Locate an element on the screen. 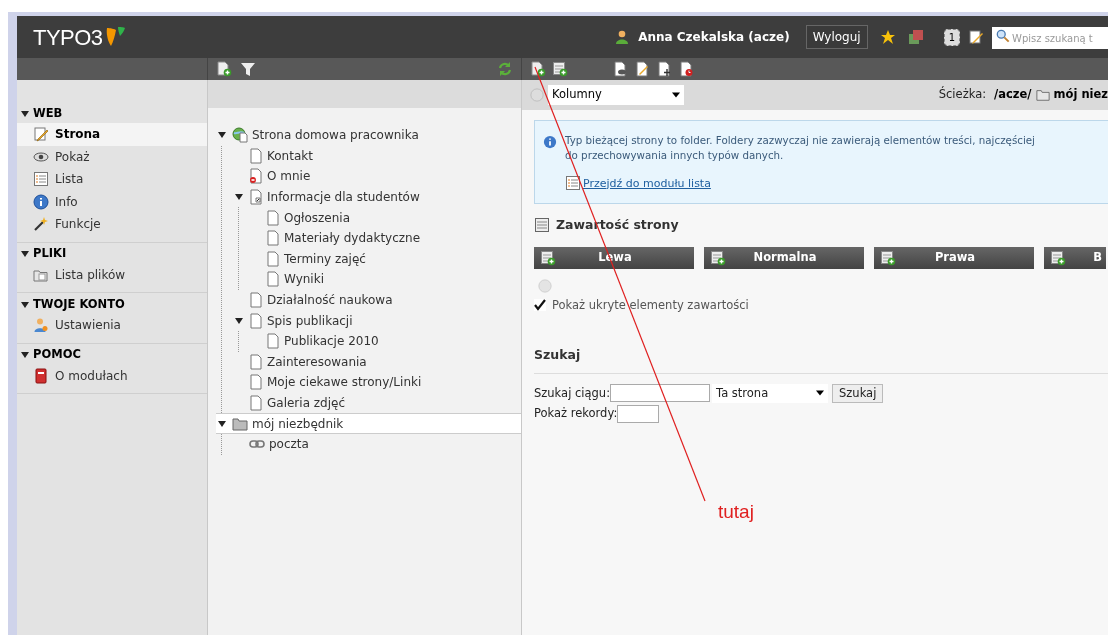  new-record-icon is located at coordinates (560, 69).